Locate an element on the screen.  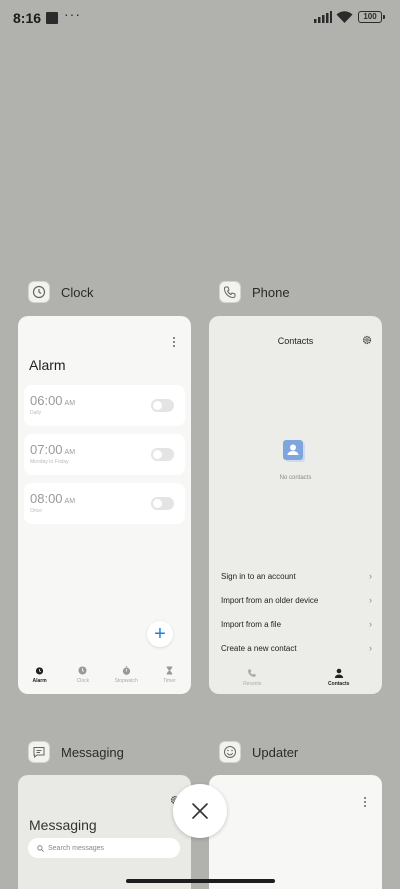
more-notifications-icon: ··· is located at coordinates (72, 14).